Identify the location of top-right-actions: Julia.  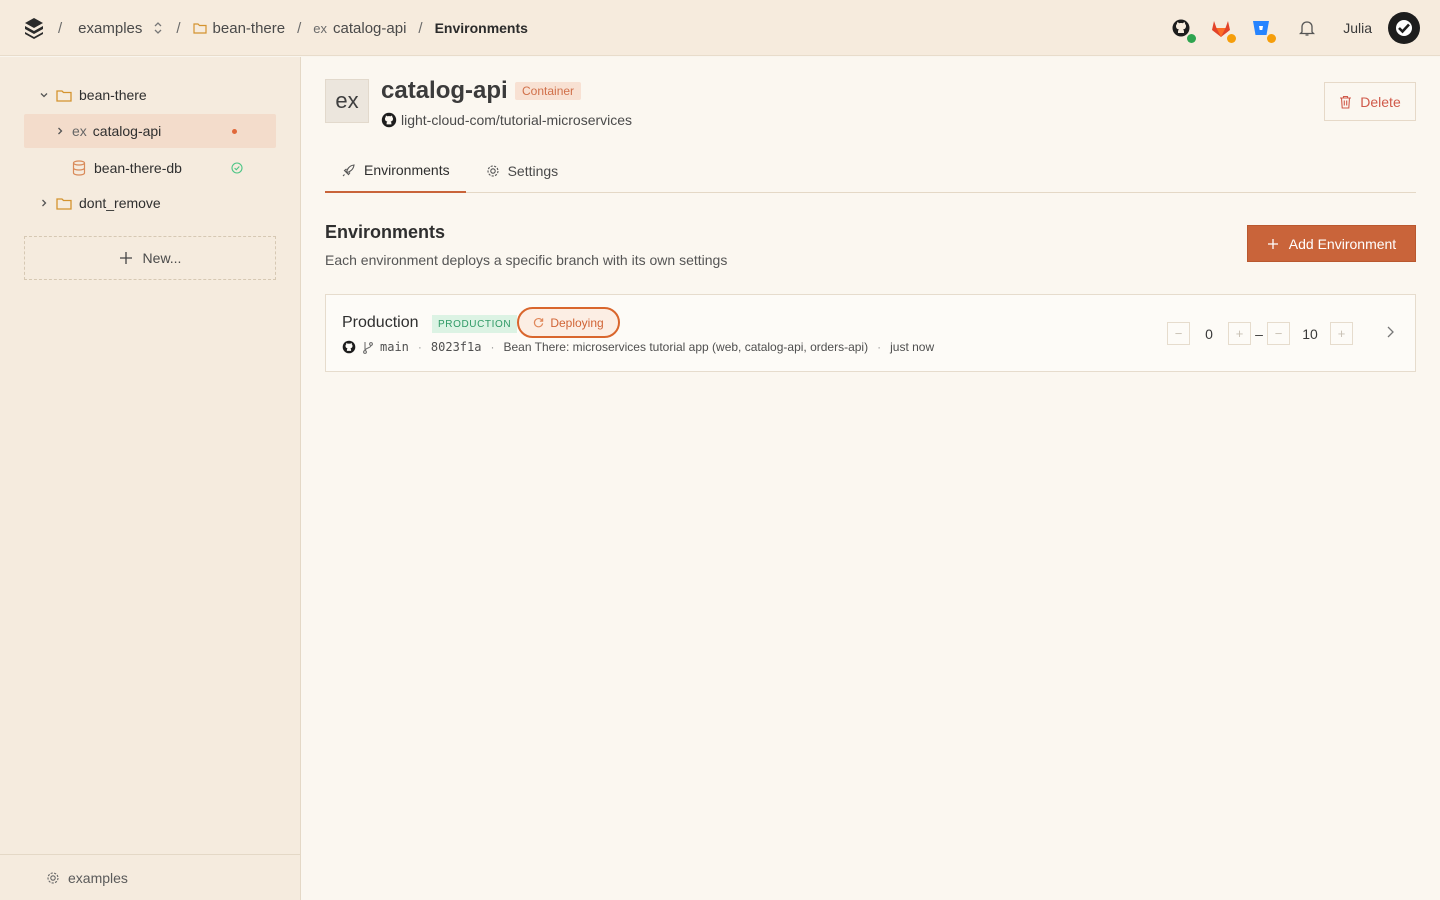
(1294, 28).